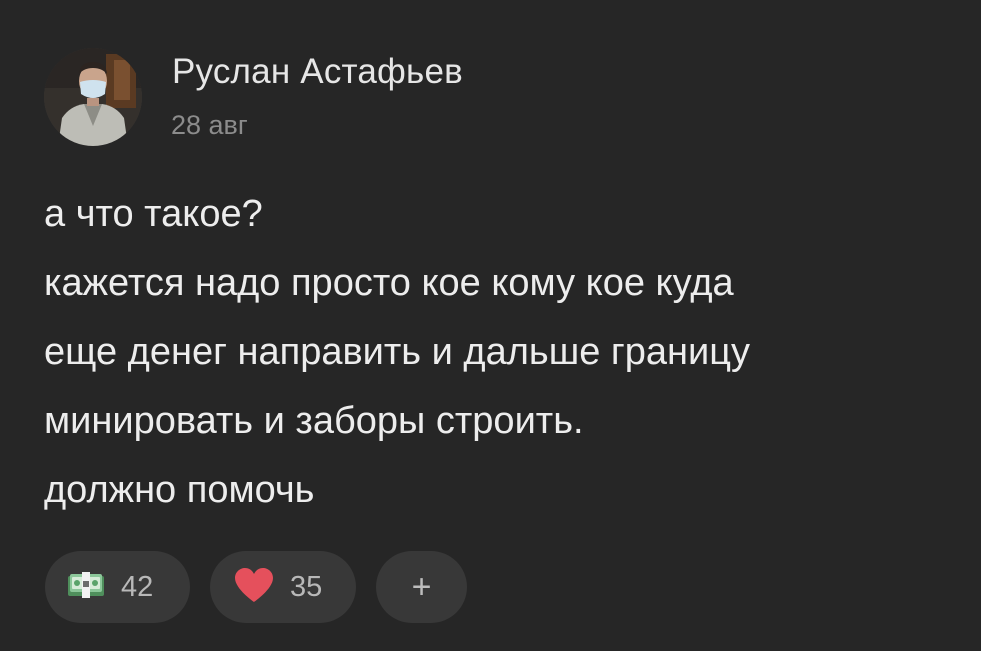  Describe the element at coordinates (86, 587) in the screenshot. I see `money-icon` at that location.